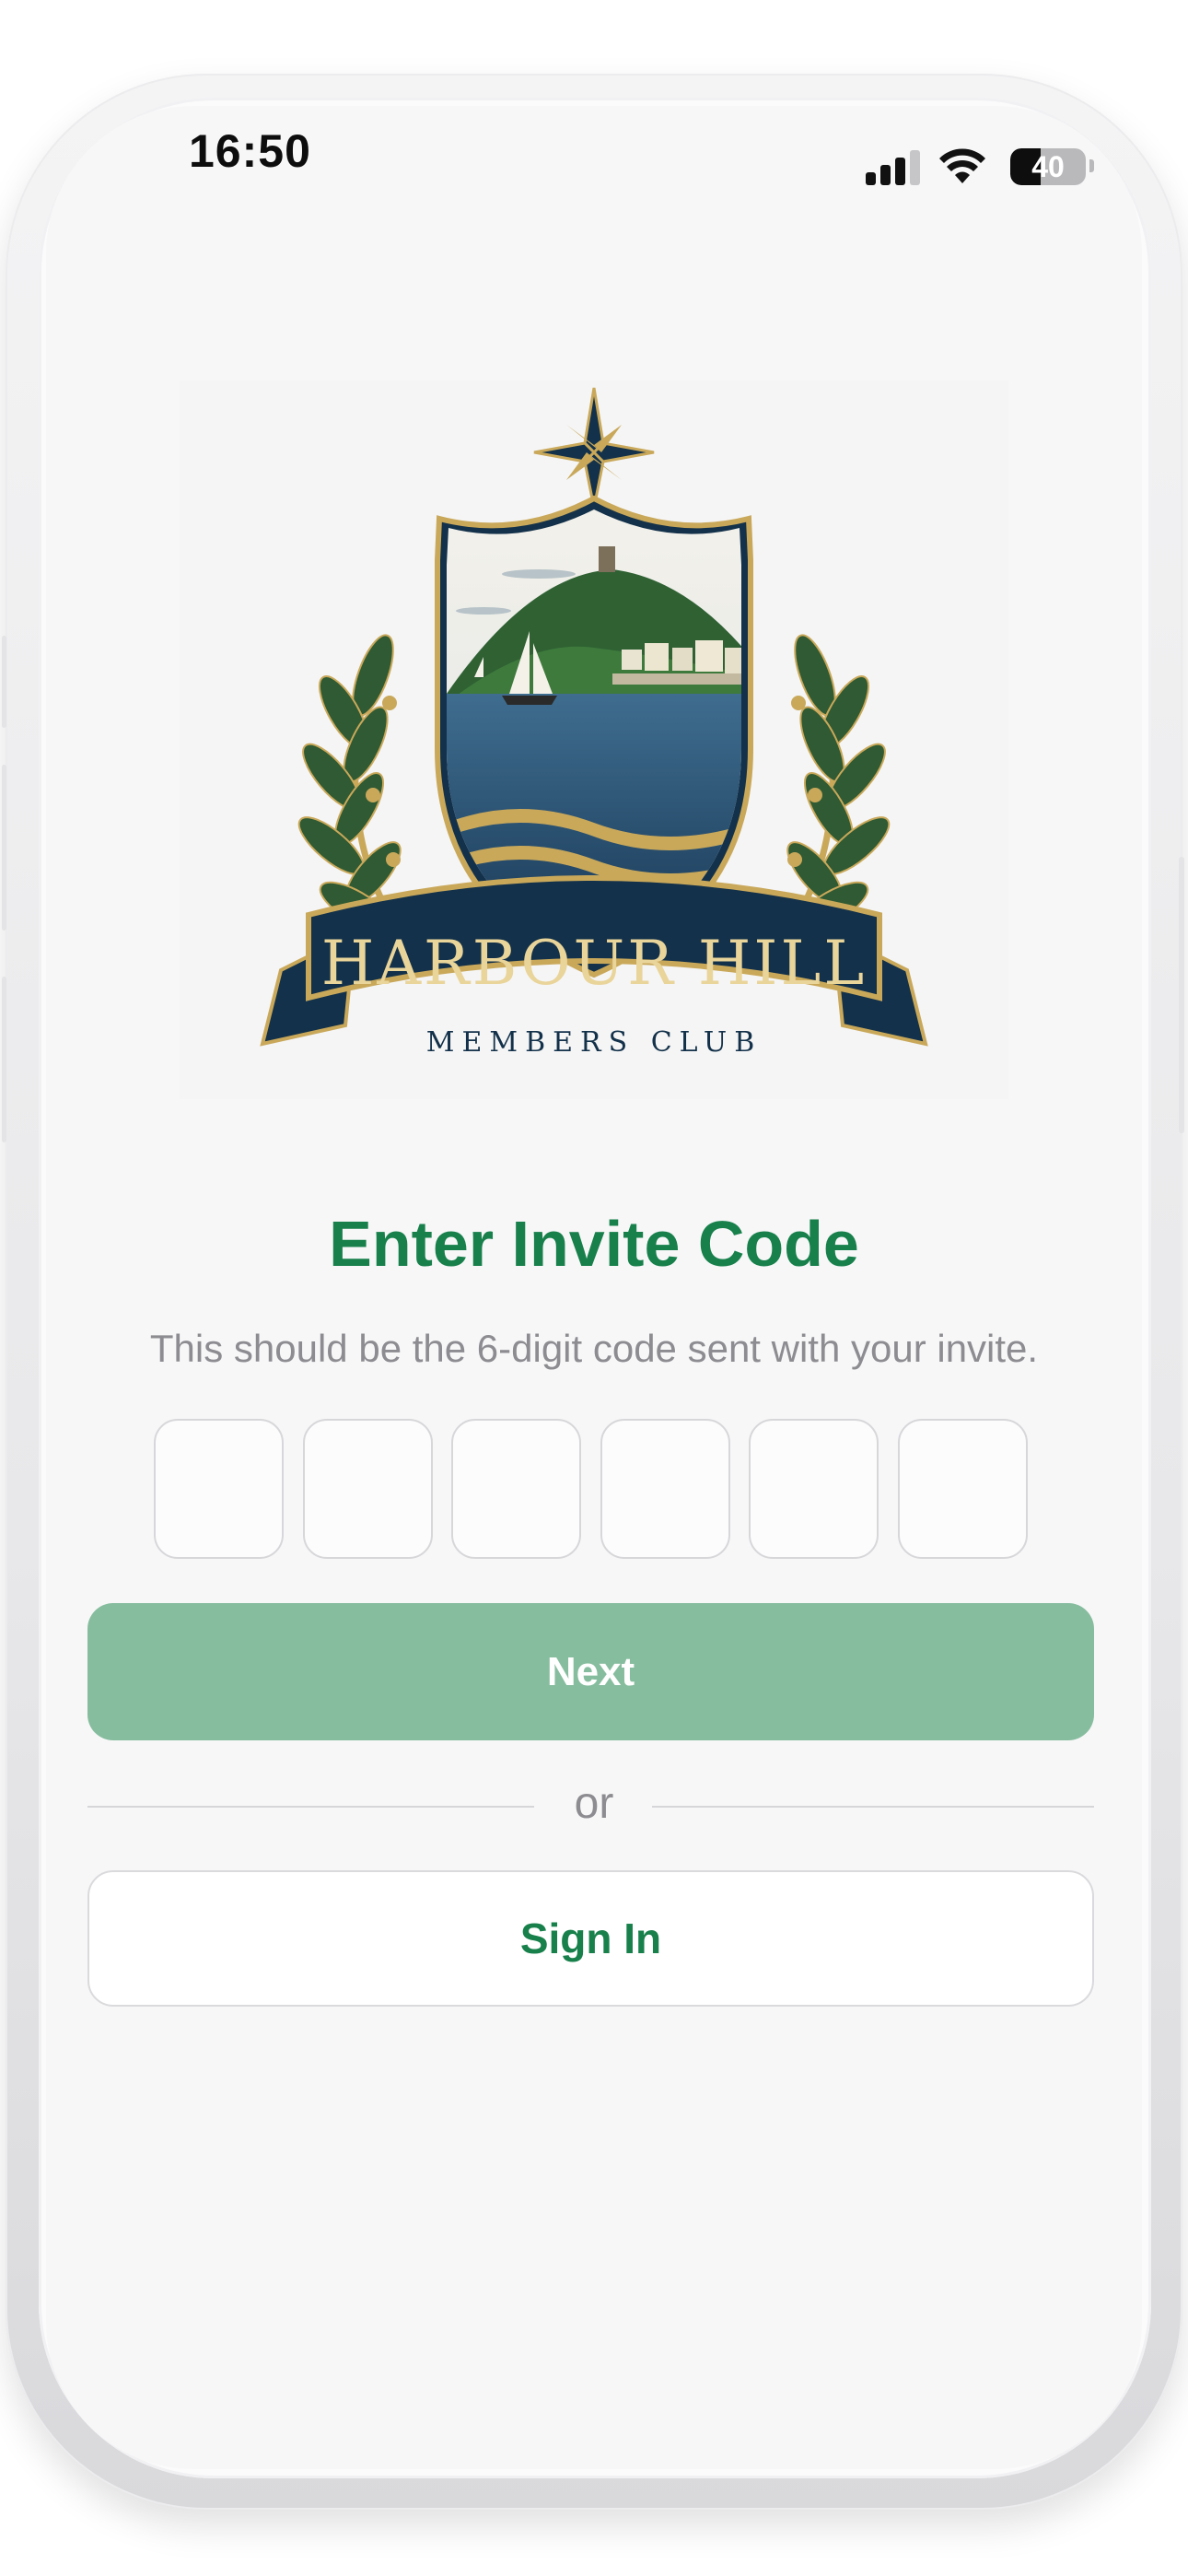  I want to click on divider-or-label: or, so click(594, 1803).